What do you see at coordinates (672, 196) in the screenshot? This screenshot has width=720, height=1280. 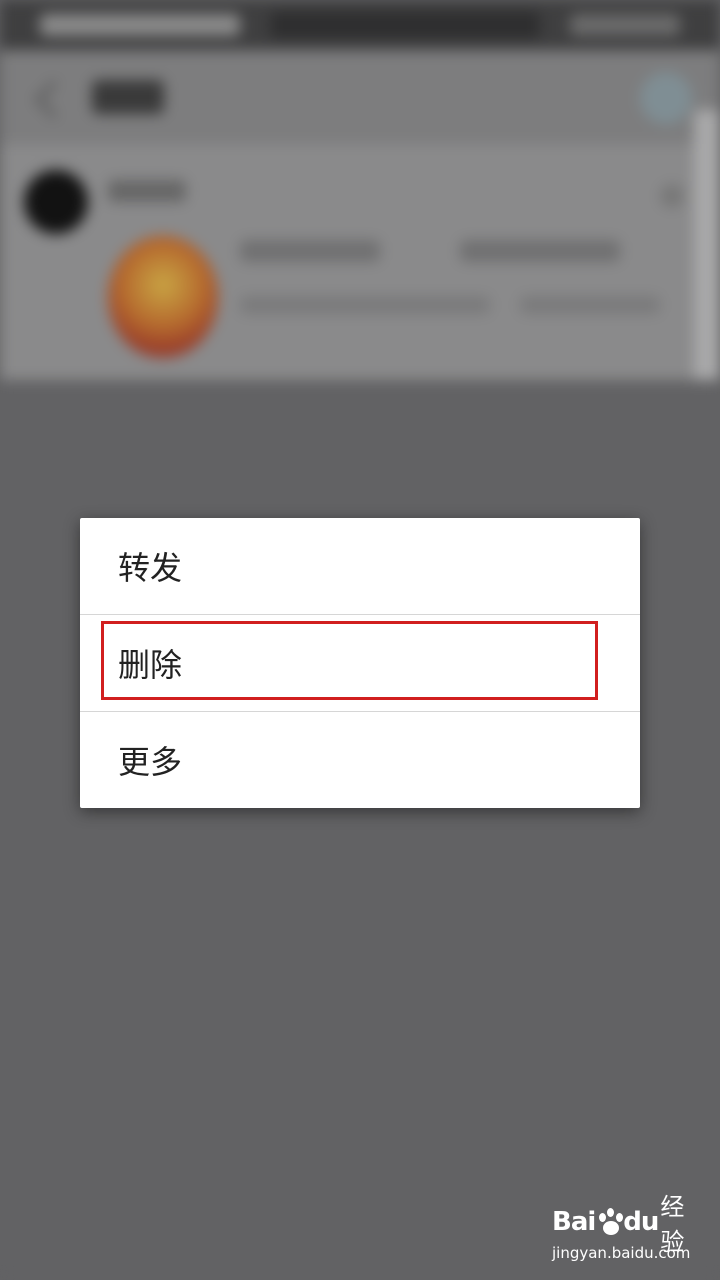 I see `more-icon` at bounding box center [672, 196].